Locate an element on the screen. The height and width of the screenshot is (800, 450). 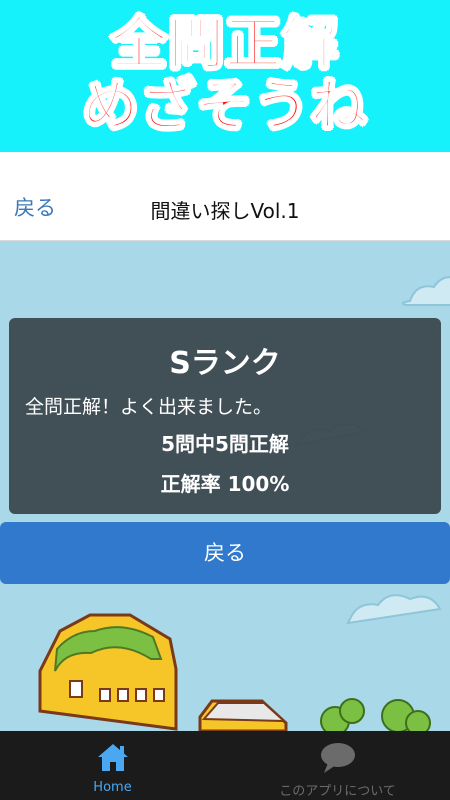
tab-bar: Home このアプリについて is located at coordinates (225, 765).